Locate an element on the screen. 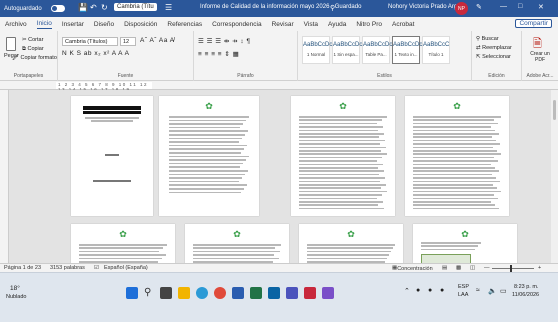 The height and width of the screenshot is (322, 558). vertical-ruler is located at coordinates (4, 176).